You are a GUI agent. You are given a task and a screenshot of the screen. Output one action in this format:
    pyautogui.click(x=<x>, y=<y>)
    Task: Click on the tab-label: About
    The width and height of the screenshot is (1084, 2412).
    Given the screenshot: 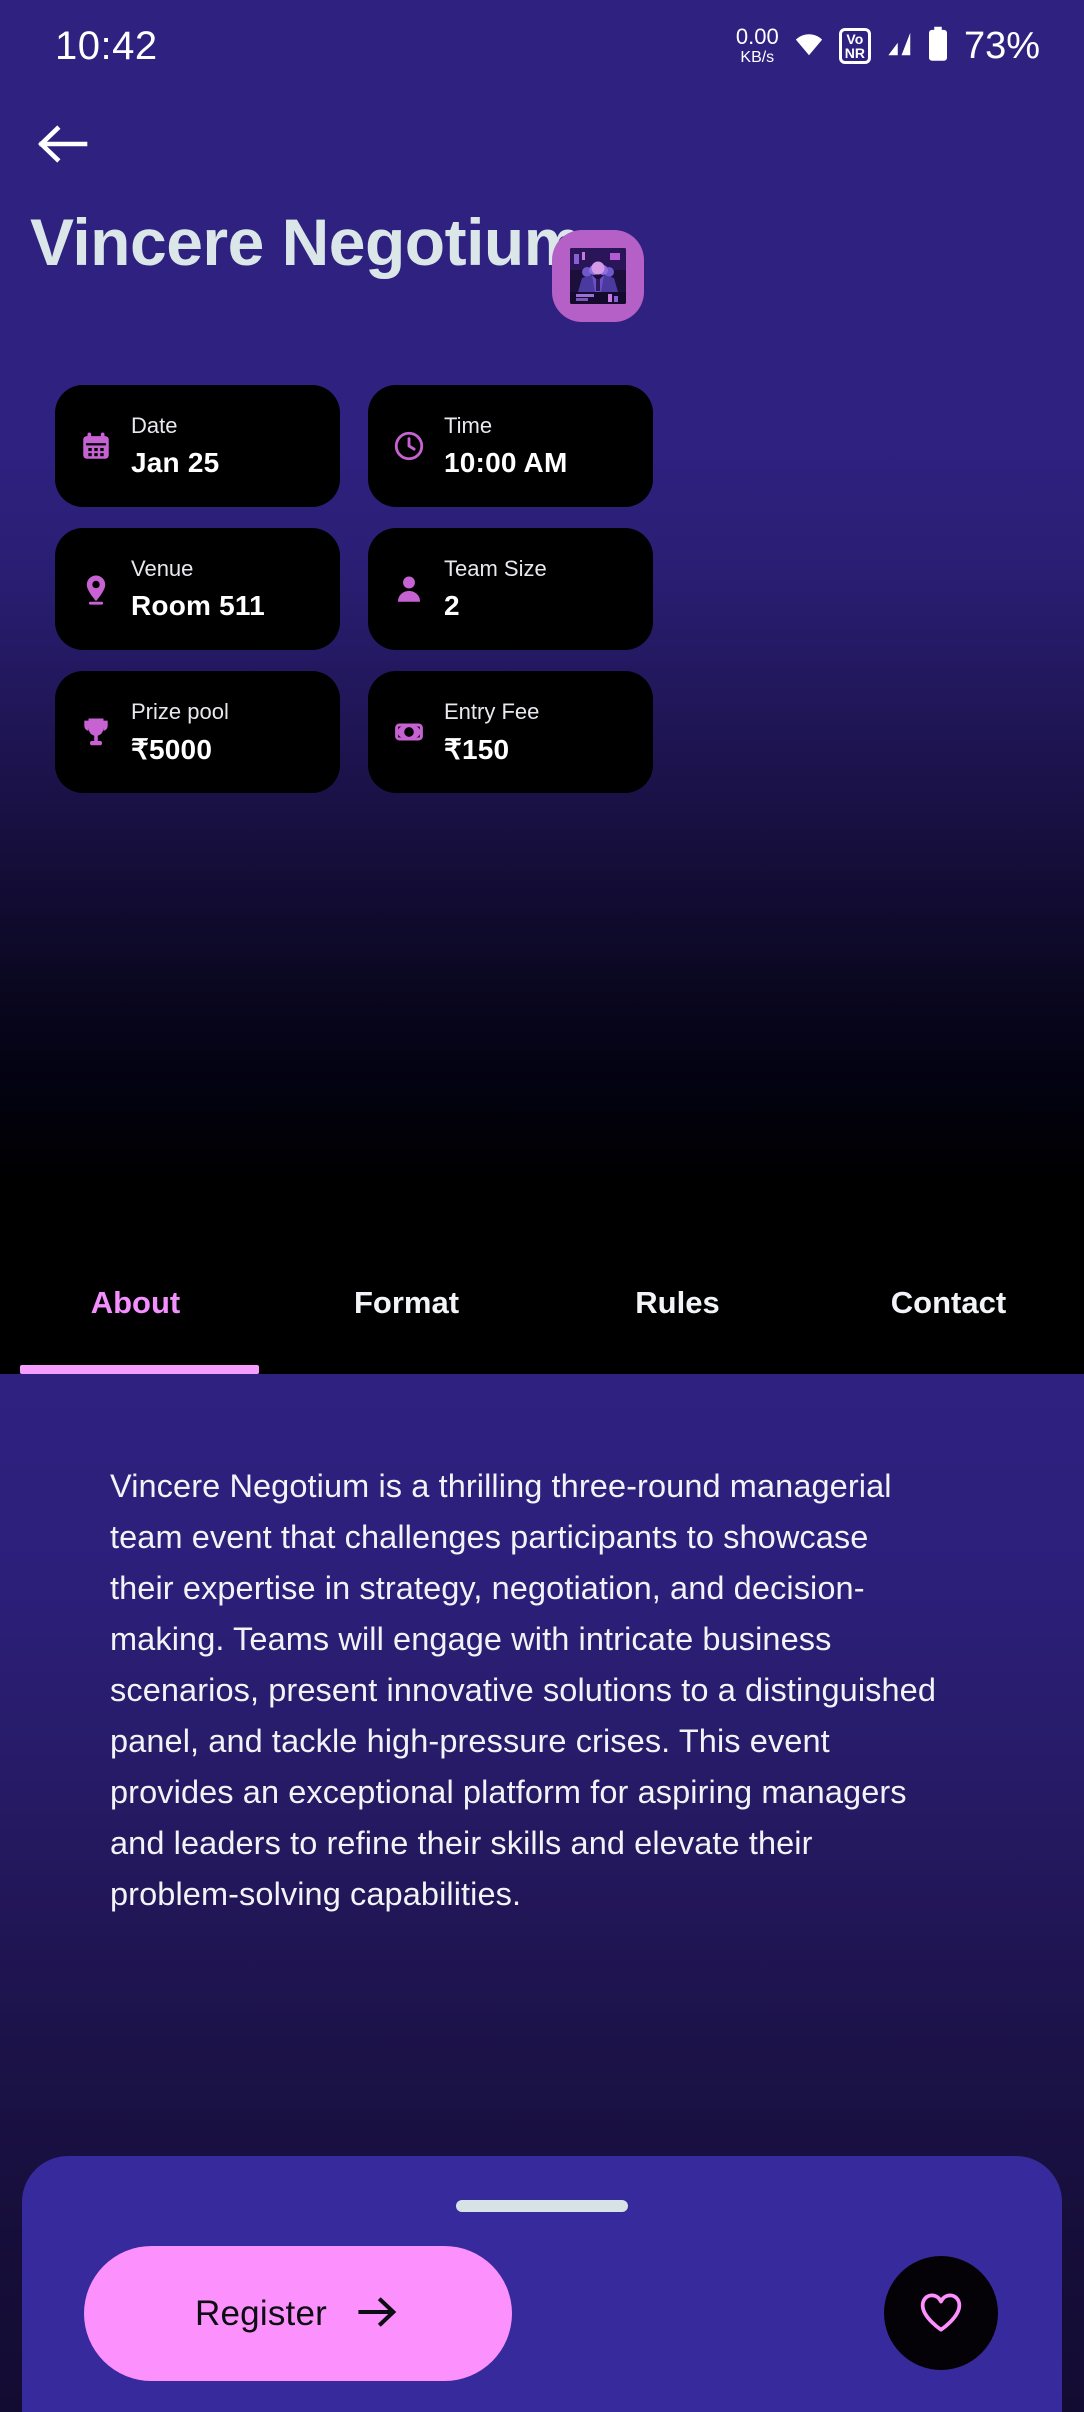 What is the action you would take?
    pyautogui.click(x=135, y=1302)
    